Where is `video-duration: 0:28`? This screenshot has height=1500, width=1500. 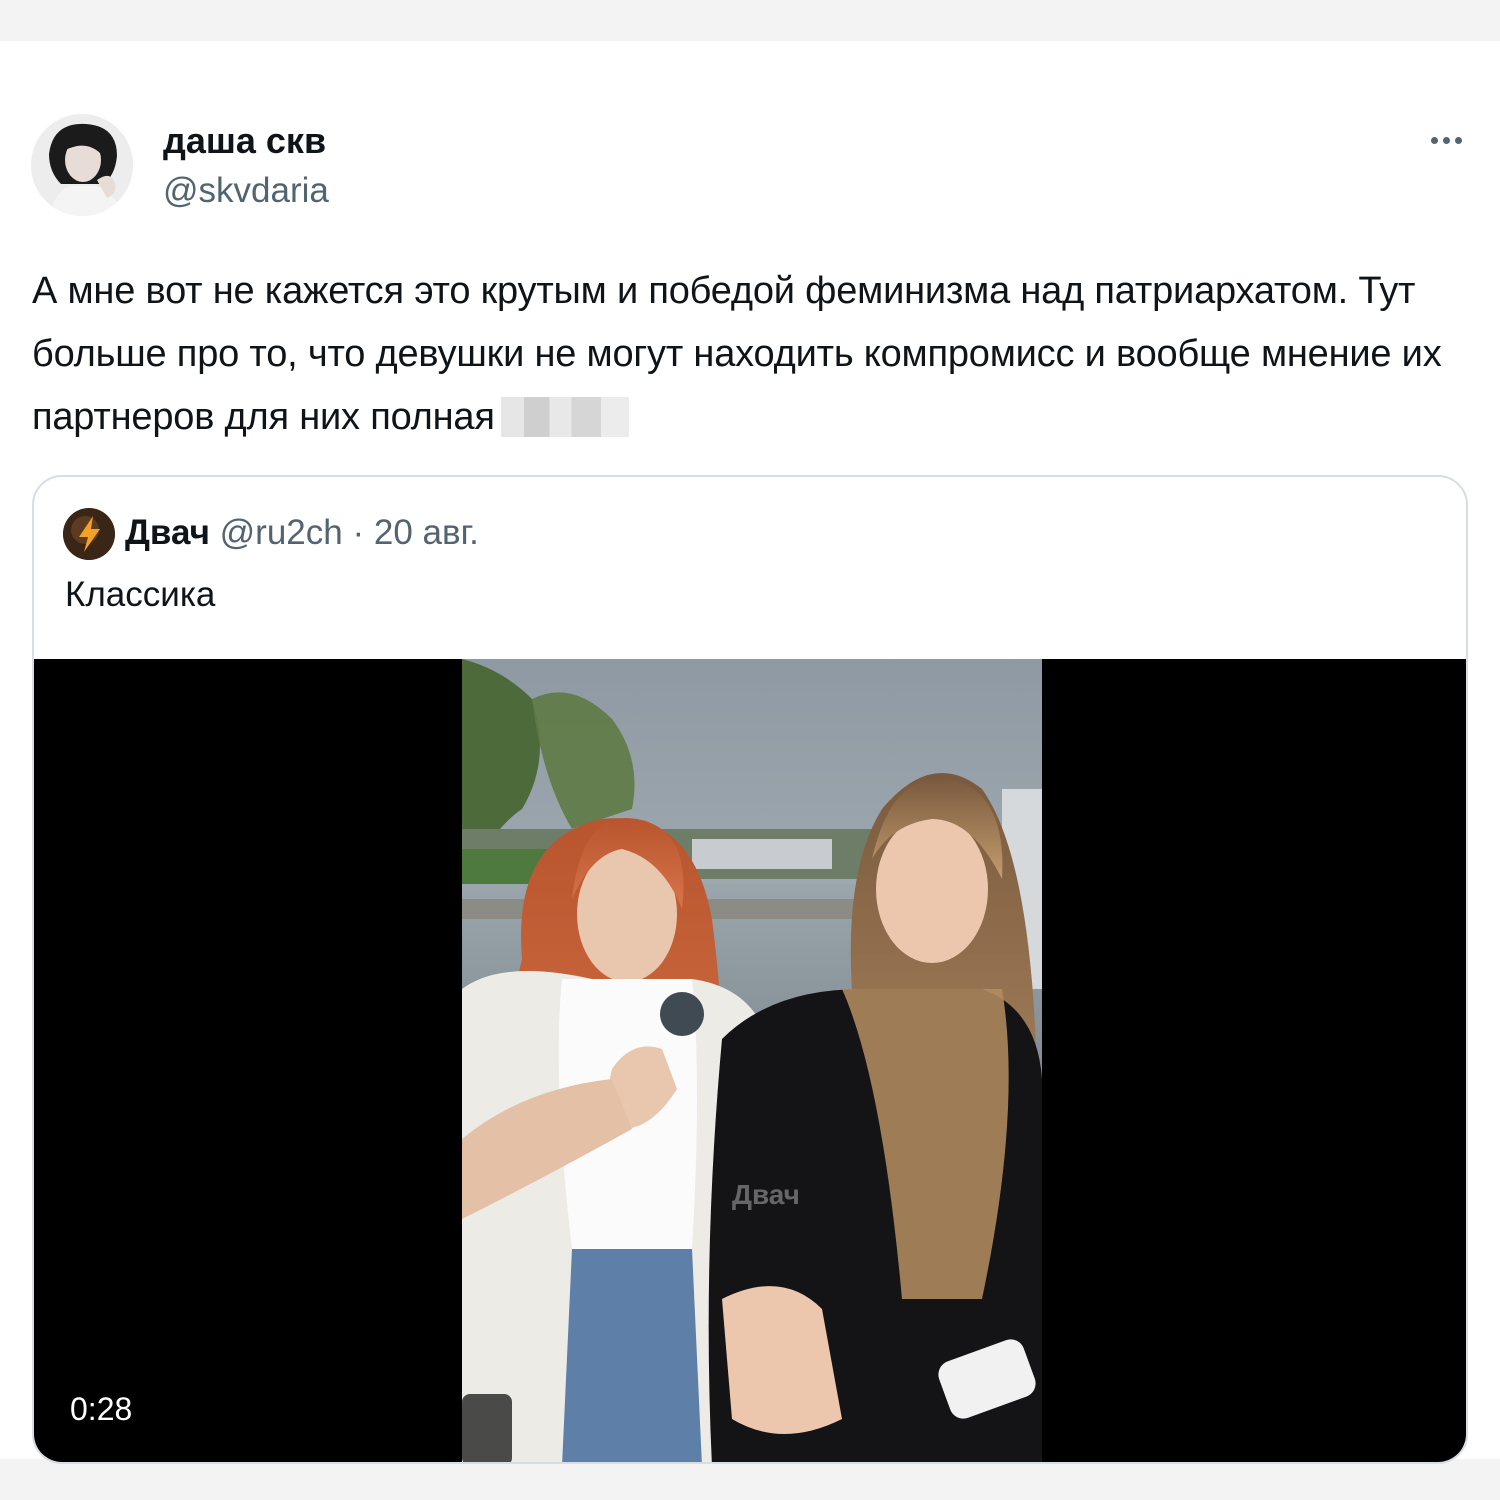 video-duration: 0:28 is located at coordinates (101, 1409).